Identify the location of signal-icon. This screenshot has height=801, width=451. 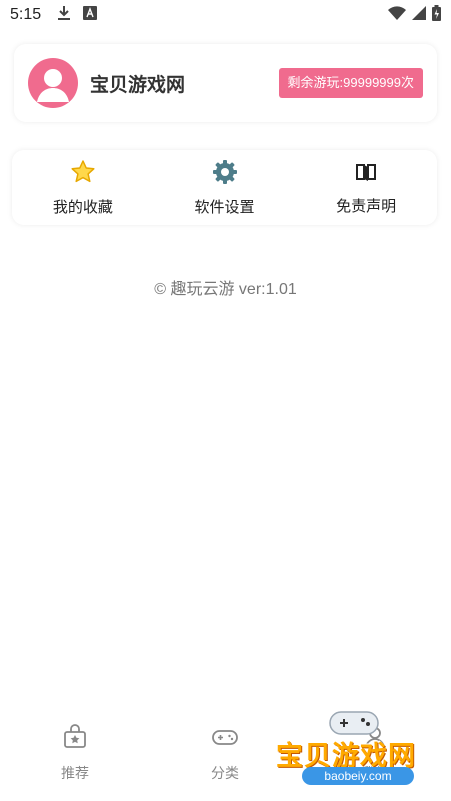
(419, 15).